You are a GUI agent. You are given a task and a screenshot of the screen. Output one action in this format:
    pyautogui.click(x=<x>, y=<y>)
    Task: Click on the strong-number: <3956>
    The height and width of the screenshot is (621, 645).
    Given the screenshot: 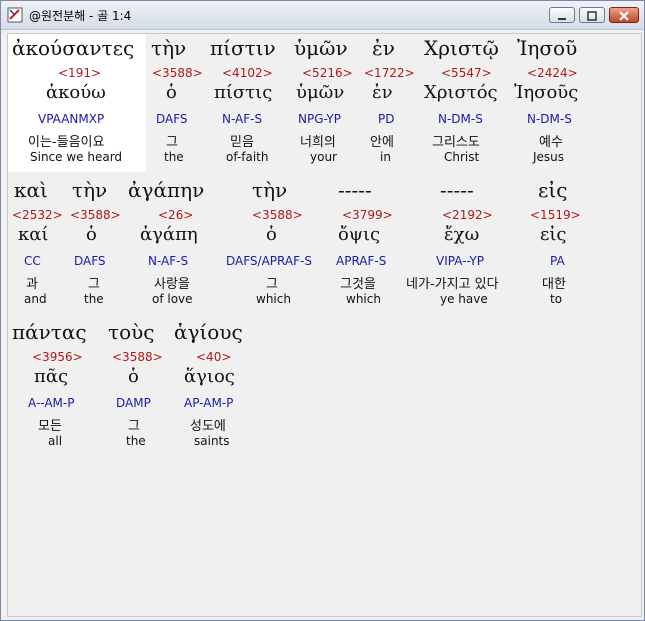 What is the action you would take?
    pyautogui.click(x=57, y=357)
    